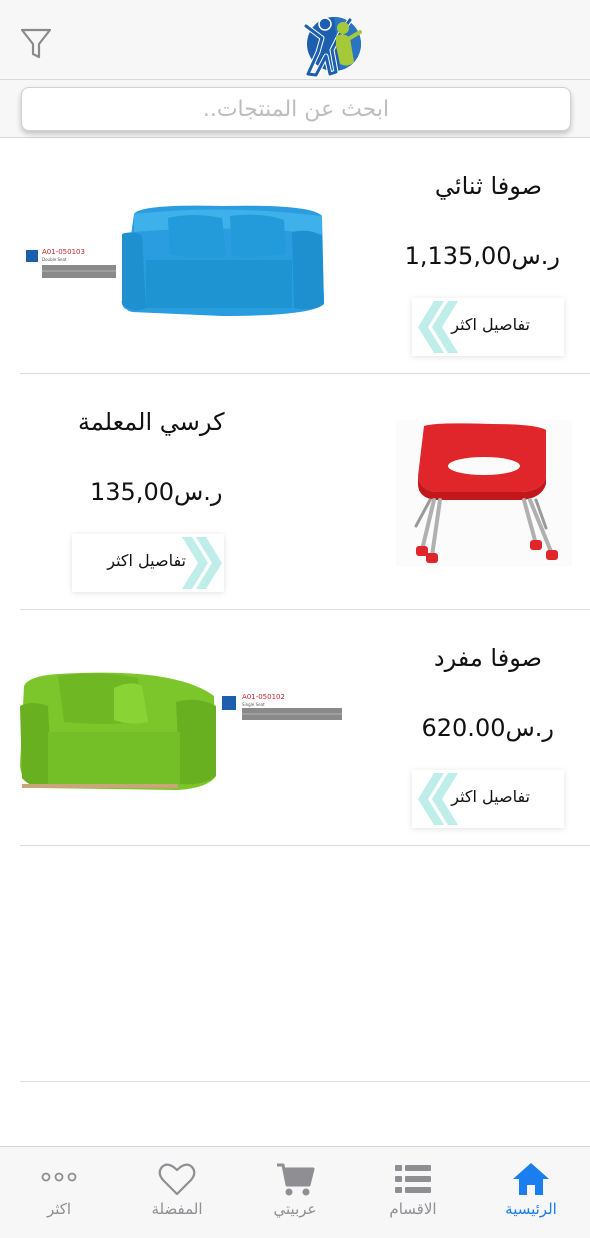 This screenshot has height=1238, width=590. I want to click on product-price: ر.س620.00, so click(484, 728).